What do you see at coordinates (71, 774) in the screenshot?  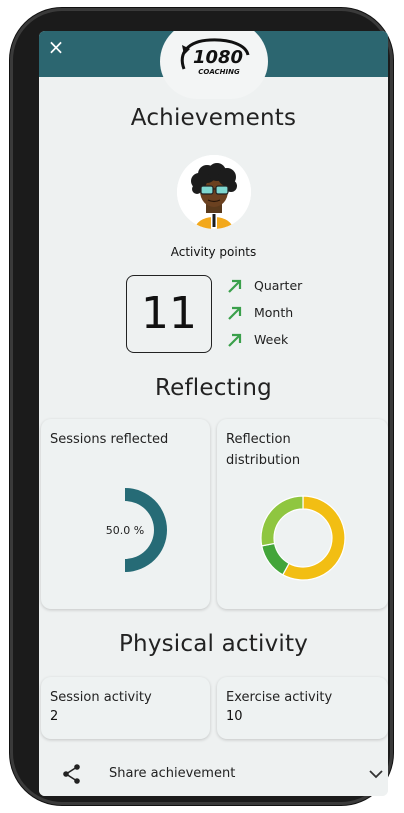 I see `share-icon` at bounding box center [71, 774].